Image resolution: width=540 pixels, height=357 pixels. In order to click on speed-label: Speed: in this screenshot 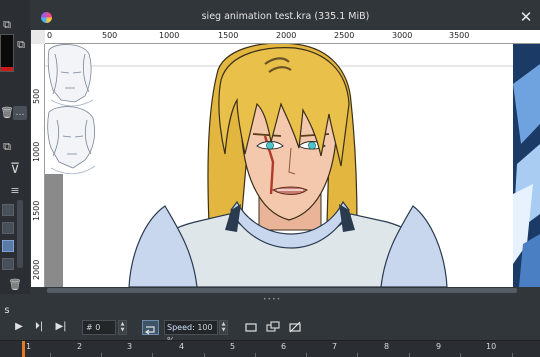, I will do `click(181, 327)`.